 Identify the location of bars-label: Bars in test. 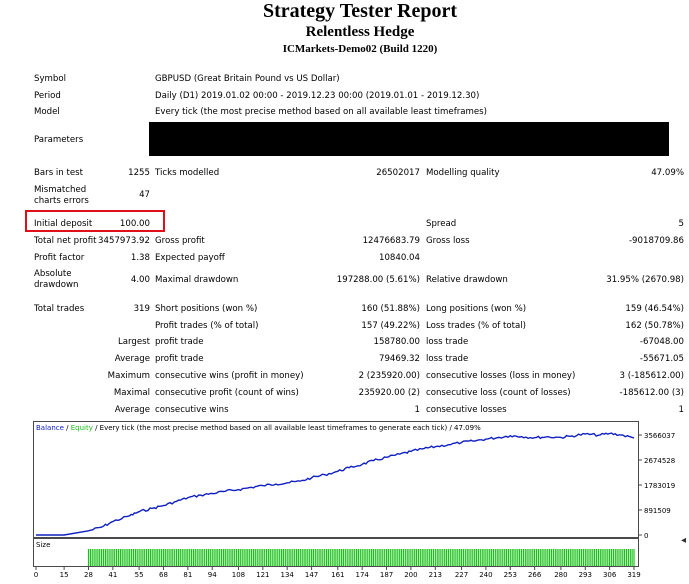
(58, 173).